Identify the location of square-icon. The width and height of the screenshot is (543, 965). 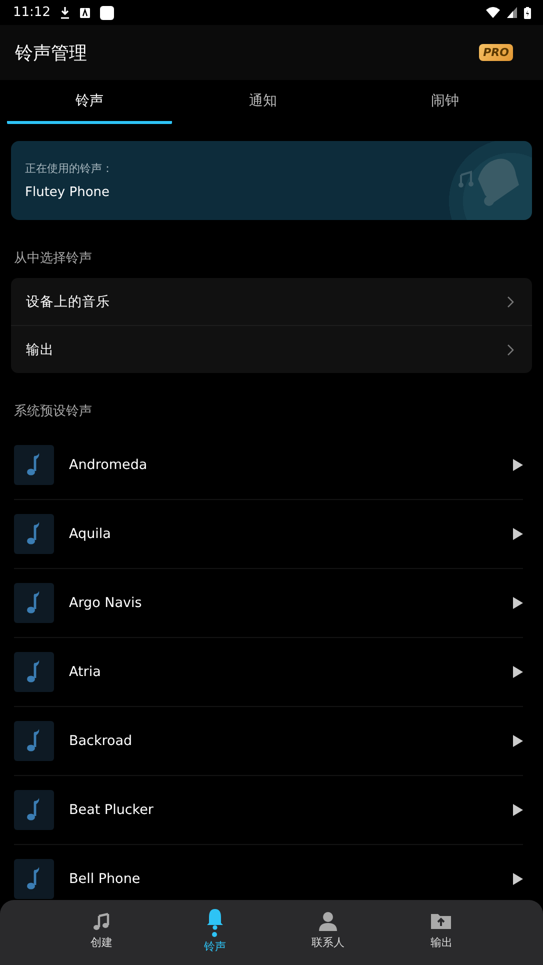
(107, 13).